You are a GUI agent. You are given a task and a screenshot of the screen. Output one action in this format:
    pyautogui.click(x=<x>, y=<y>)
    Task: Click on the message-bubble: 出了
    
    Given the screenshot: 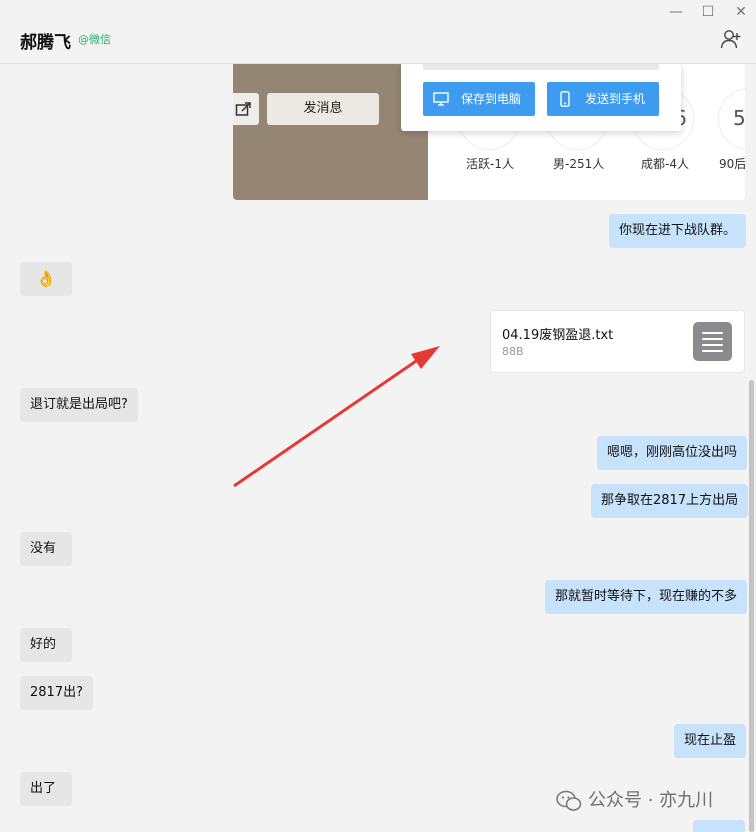 What is the action you would take?
    pyautogui.click(x=46, y=789)
    